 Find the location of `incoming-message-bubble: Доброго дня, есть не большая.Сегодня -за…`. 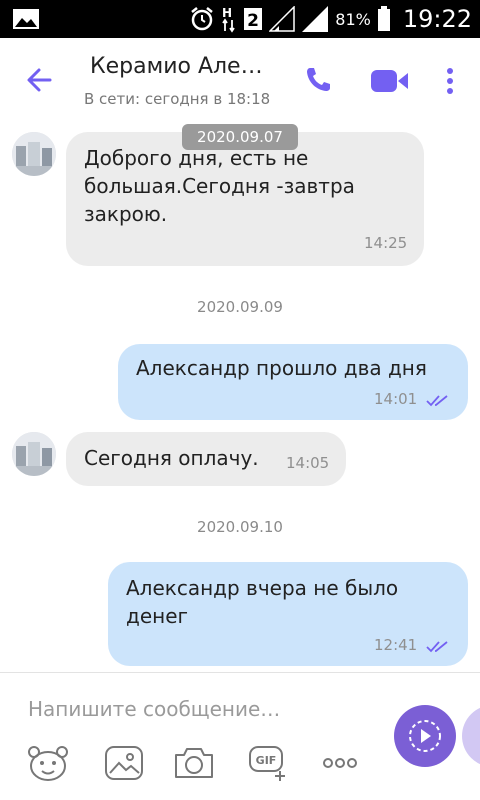

incoming-message-bubble: Доброго дня, есть не большая.Сегодня -за… is located at coordinates (245, 199).